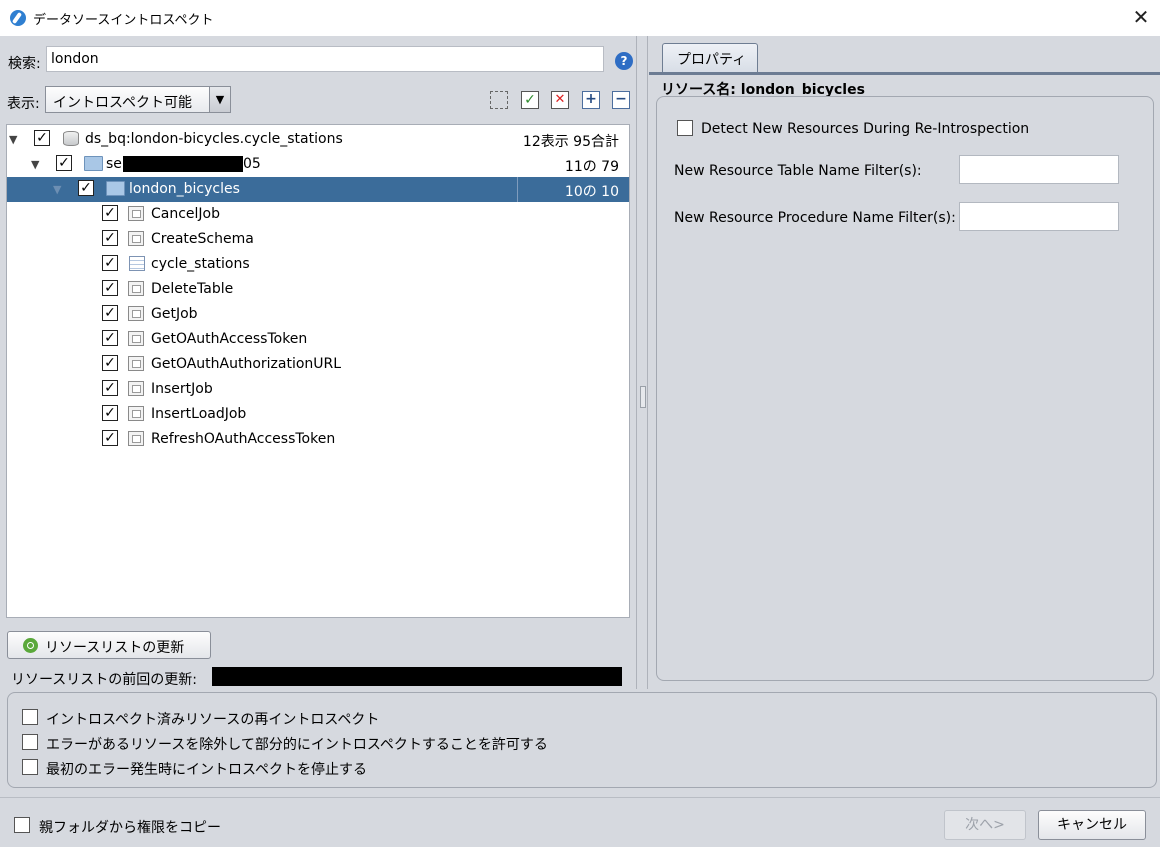  What do you see at coordinates (1141, 17) in the screenshot?
I see `close-icon: ✕` at bounding box center [1141, 17].